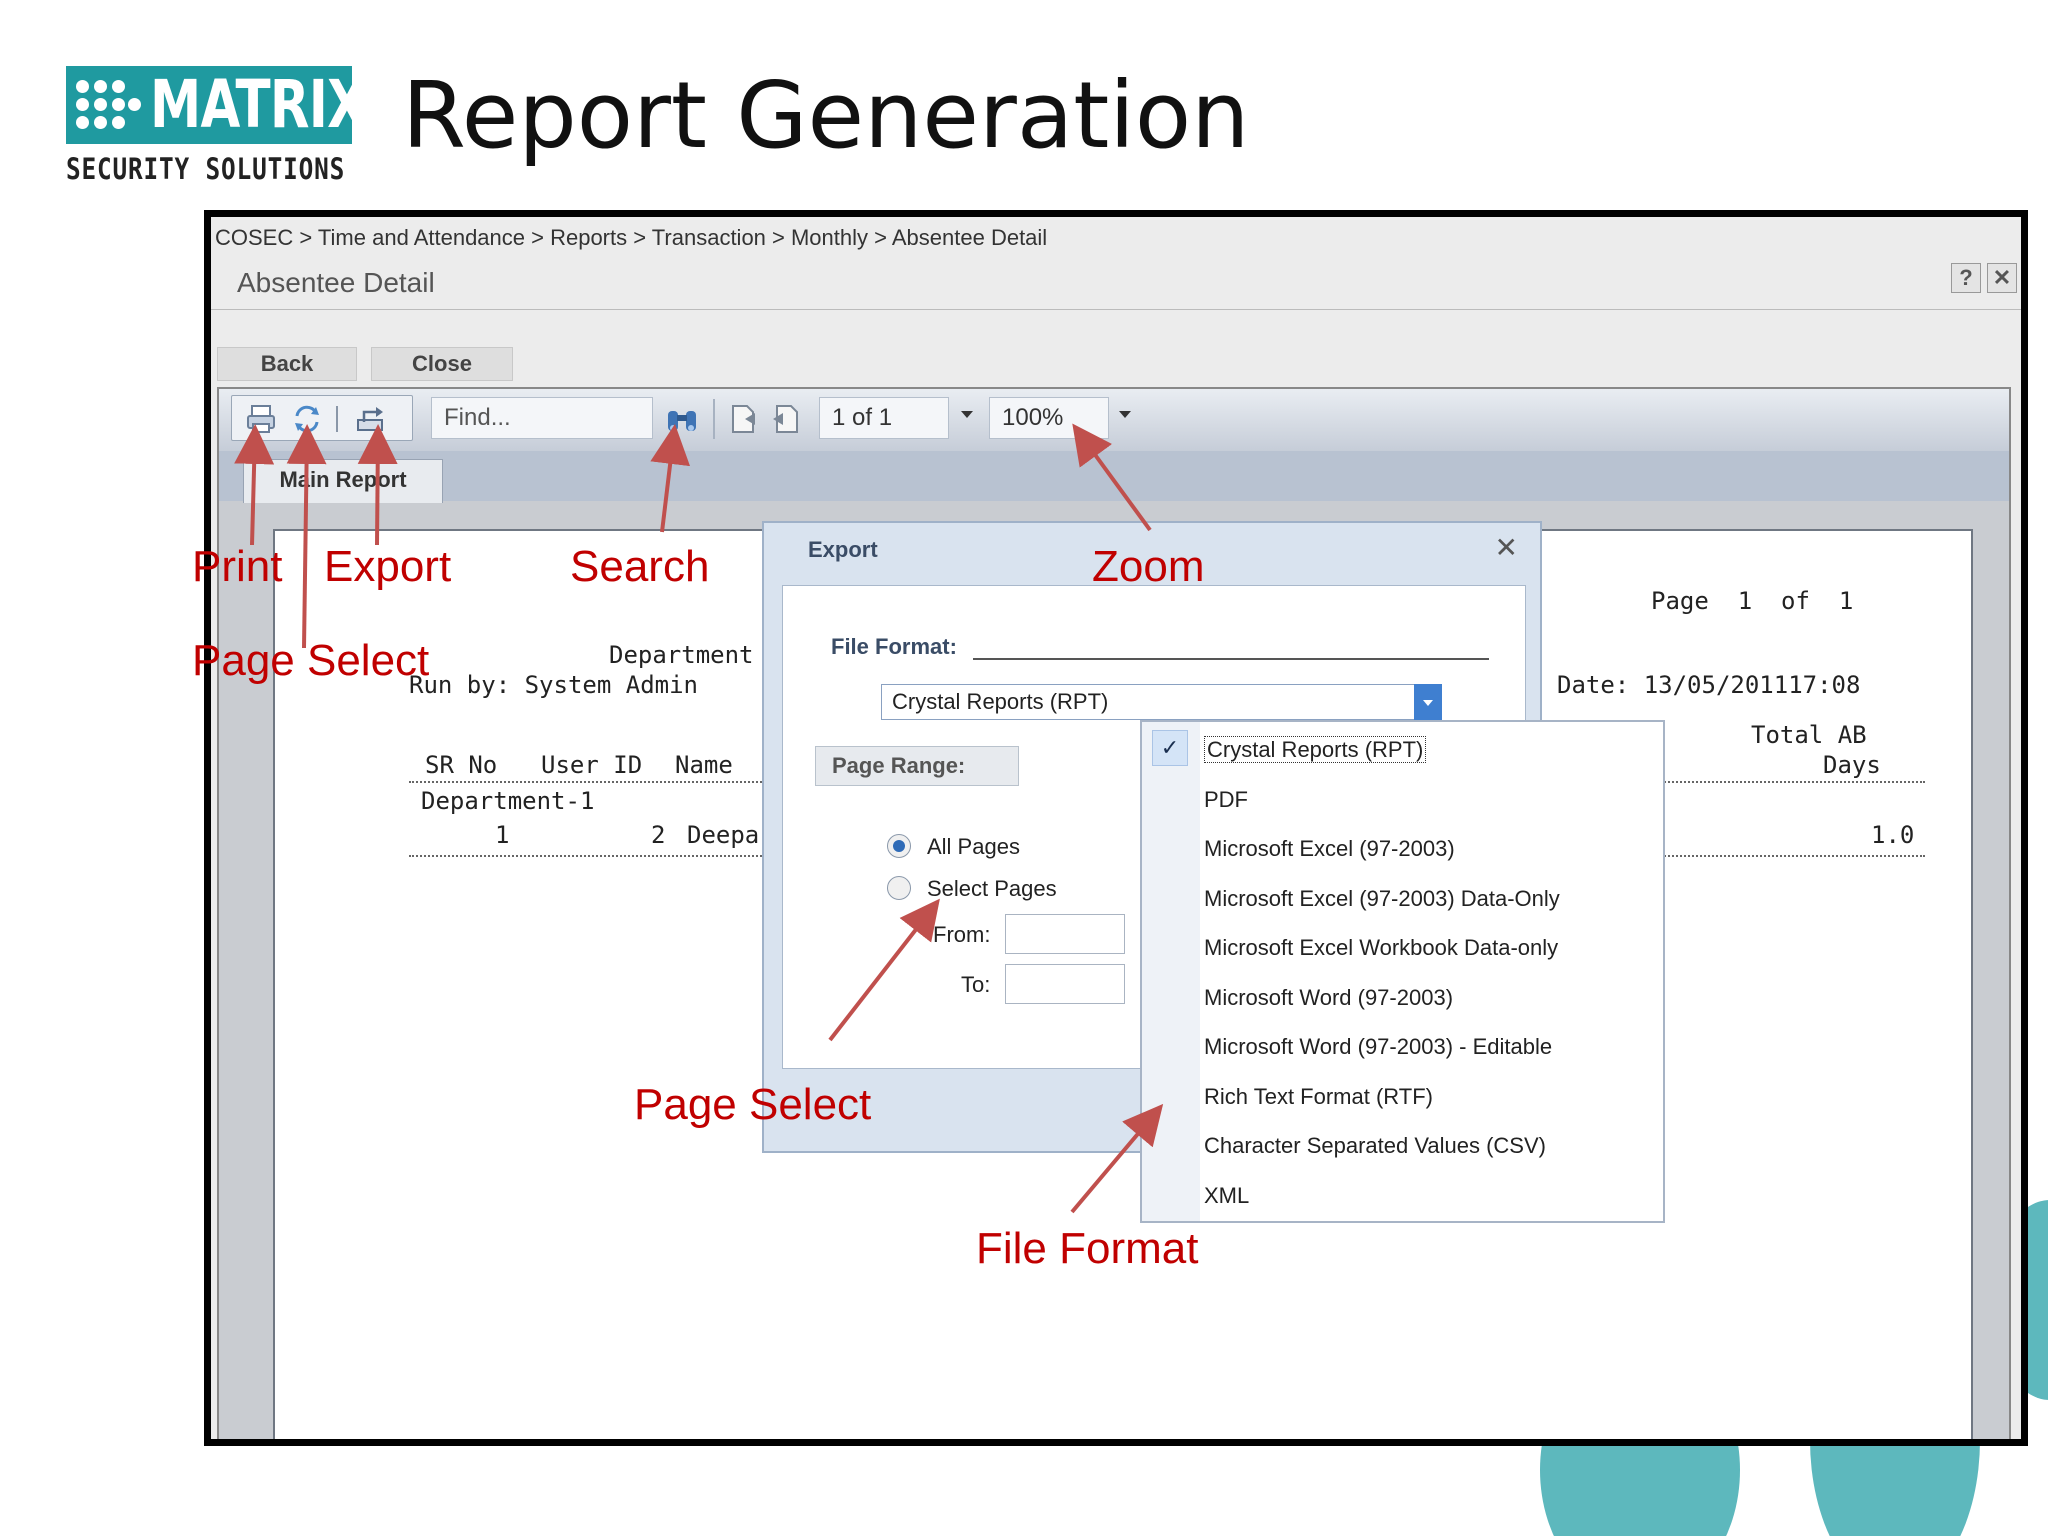 This screenshot has height=1536, width=2048. Describe the element at coordinates (1114, 420) in the screenshot. I see `viewer-toolbar: Find... 1 of 1 100%` at that location.